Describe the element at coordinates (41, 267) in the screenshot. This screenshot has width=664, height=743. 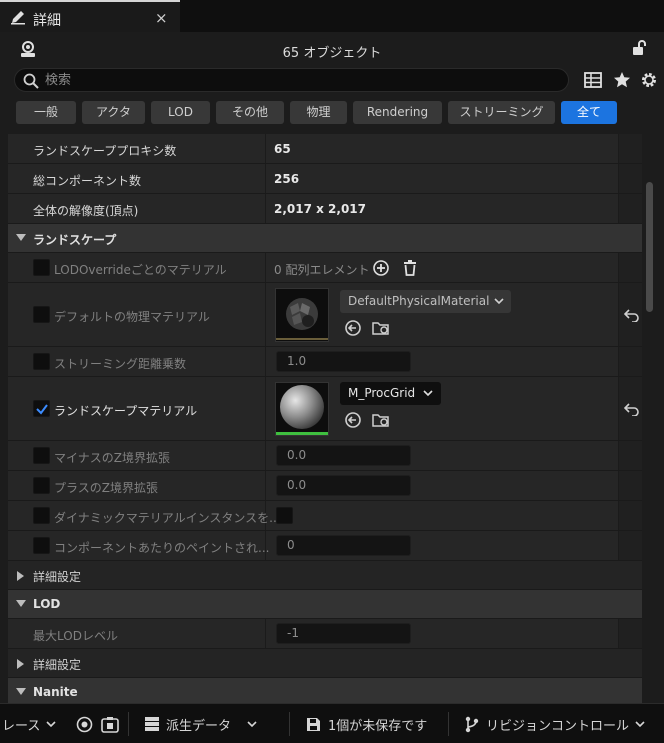
I see `lod-override-checkbox` at that location.